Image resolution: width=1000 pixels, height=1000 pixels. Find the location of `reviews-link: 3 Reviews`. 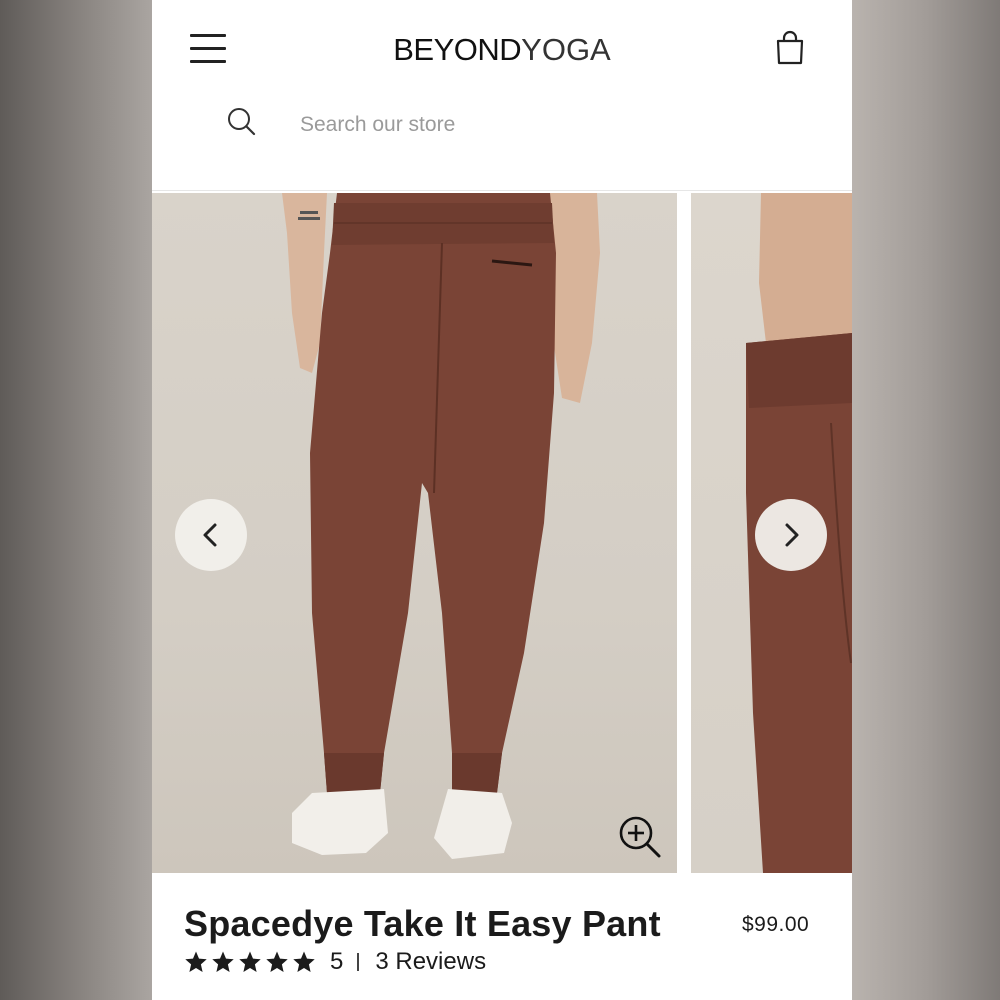

reviews-link: 3 Reviews is located at coordinates (430, 962).